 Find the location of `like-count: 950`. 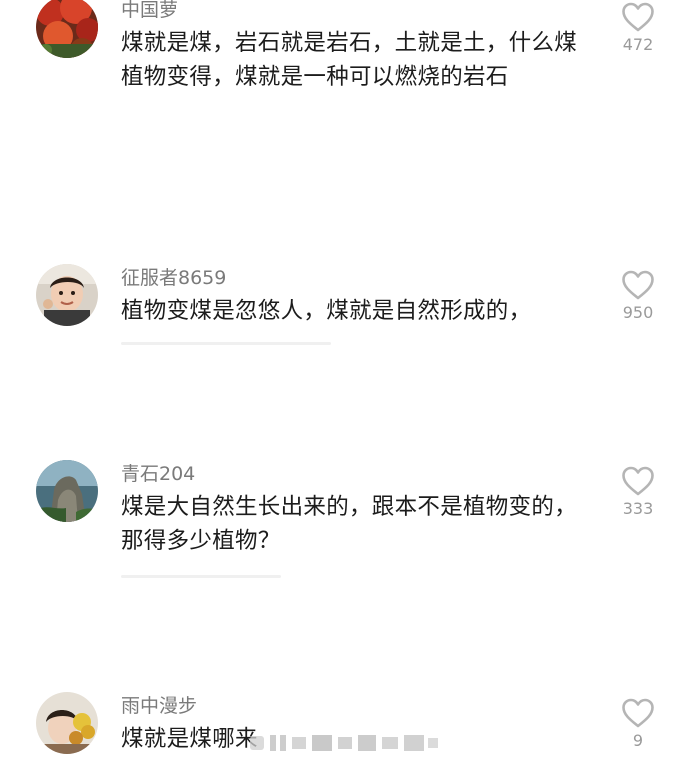

like-count: 950 is located at coordinates (638, 312).